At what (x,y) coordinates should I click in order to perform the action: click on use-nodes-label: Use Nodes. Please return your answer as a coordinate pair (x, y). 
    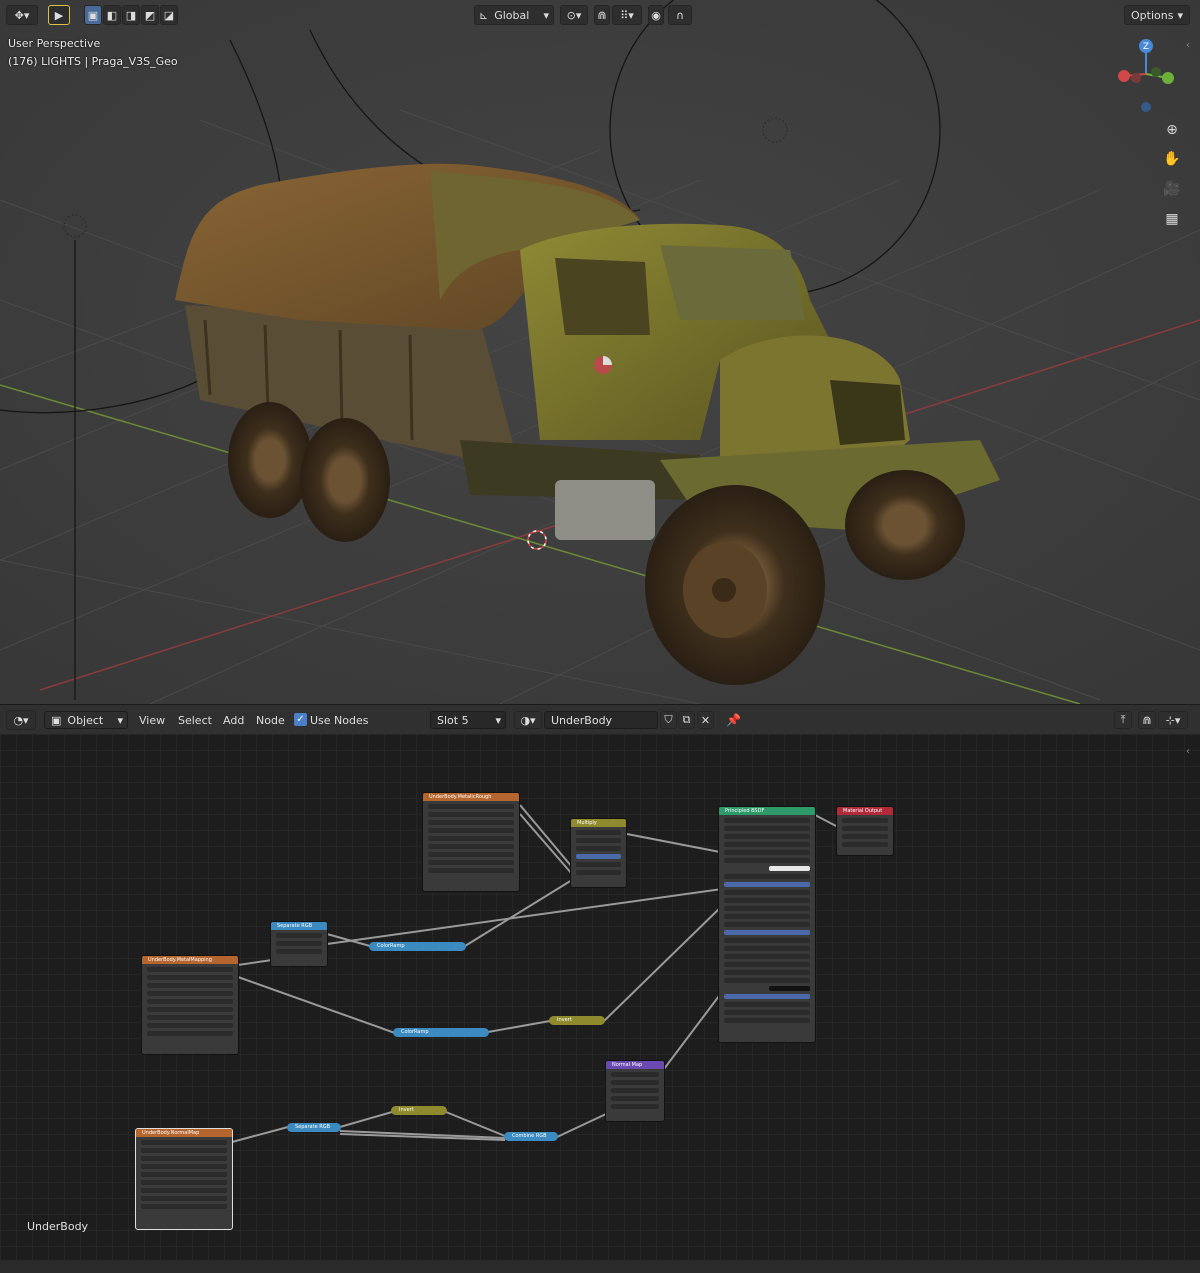
    Looking at the image, I should click on (339, 720).